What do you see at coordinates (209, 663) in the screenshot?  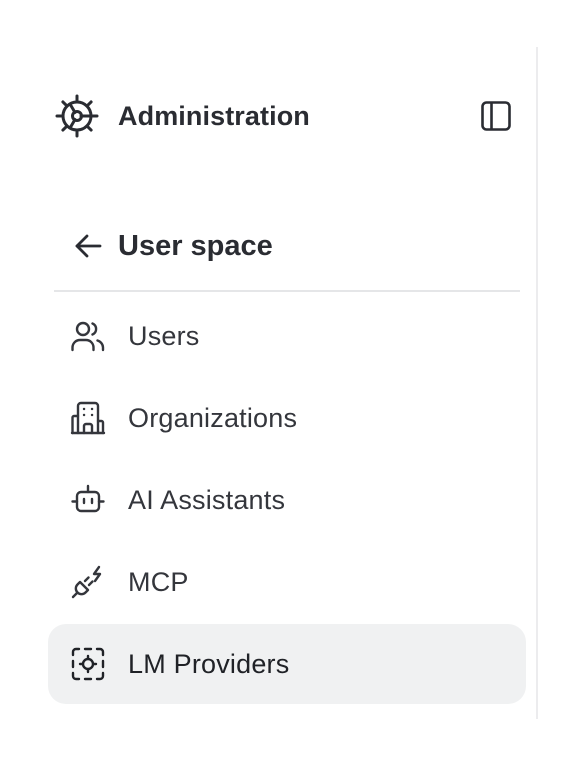 I see `sidebar-item-label: LM Providers` at bounding box center [209, 663].